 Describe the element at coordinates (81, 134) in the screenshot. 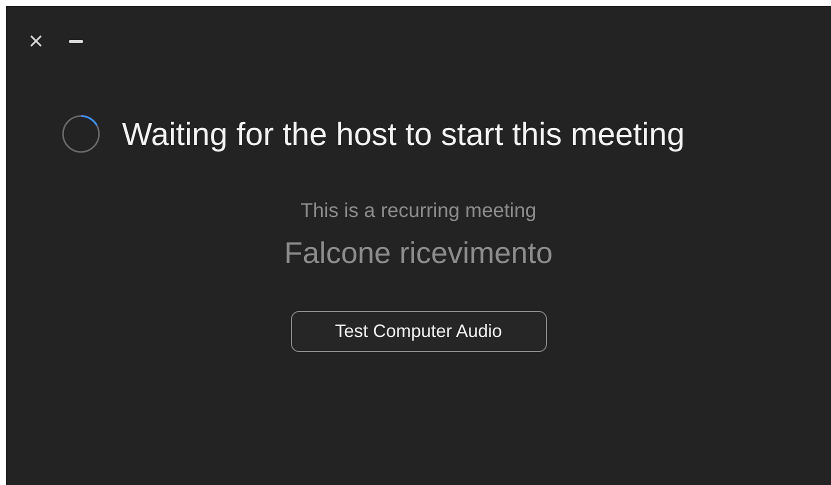

I see `loading-spinner-icon` at that location.